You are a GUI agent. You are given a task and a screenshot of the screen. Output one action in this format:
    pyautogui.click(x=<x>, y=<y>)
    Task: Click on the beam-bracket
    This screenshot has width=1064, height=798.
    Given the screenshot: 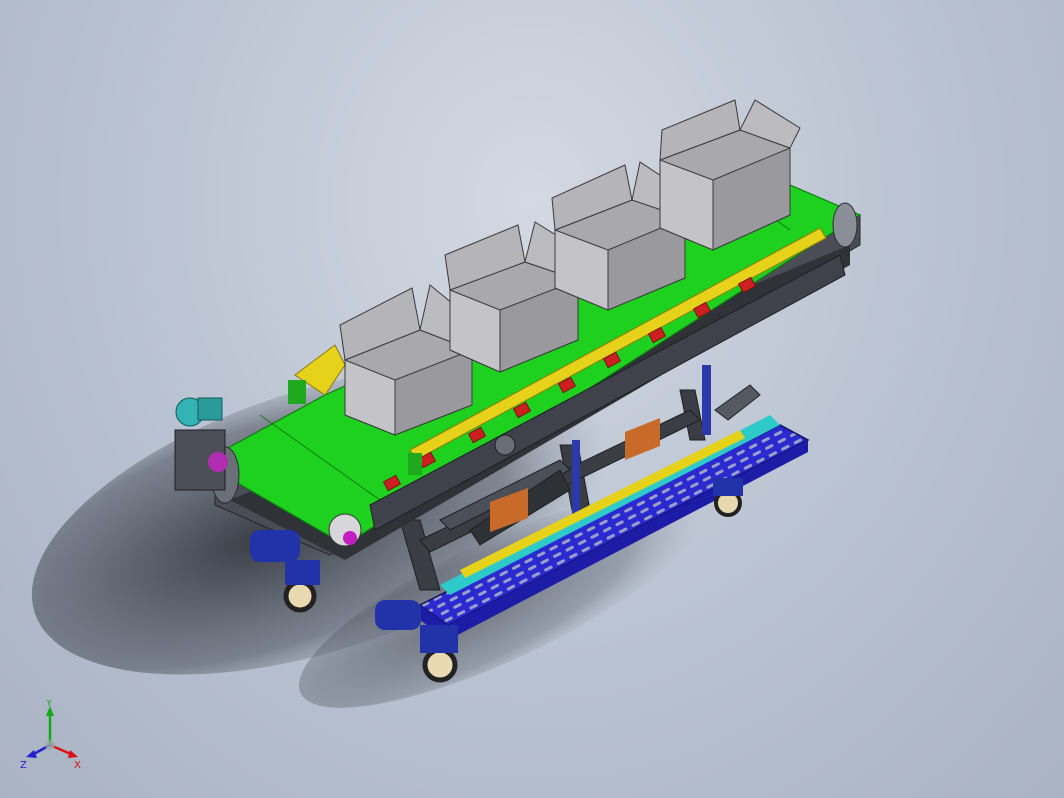 What is the action you would take?
    pyautogui.click(x=505, y=445)
    